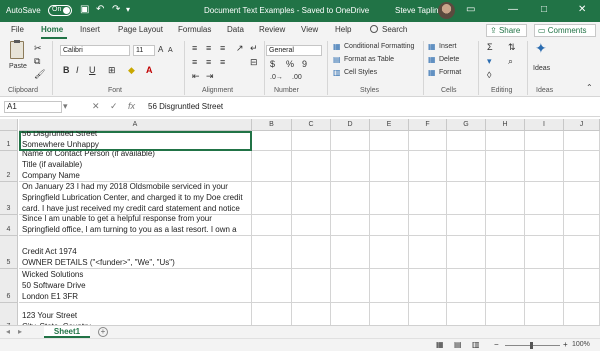 The image size is (600, 351). What do you see at coordinates (140, 29) in the screenshot?
I see `tab-page-layout: Page Layout` at bounding box center [140, 29].